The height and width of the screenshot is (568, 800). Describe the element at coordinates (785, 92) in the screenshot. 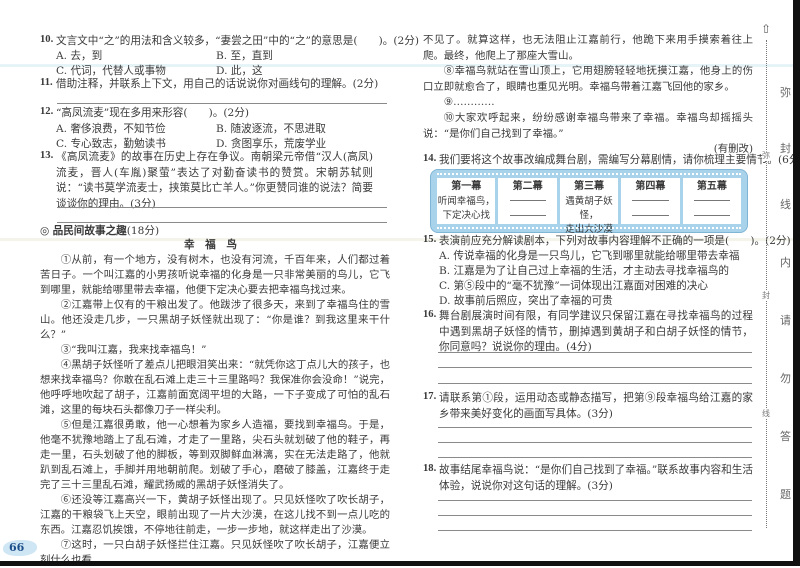

I see `seal-notice-char: 弥` at that location.